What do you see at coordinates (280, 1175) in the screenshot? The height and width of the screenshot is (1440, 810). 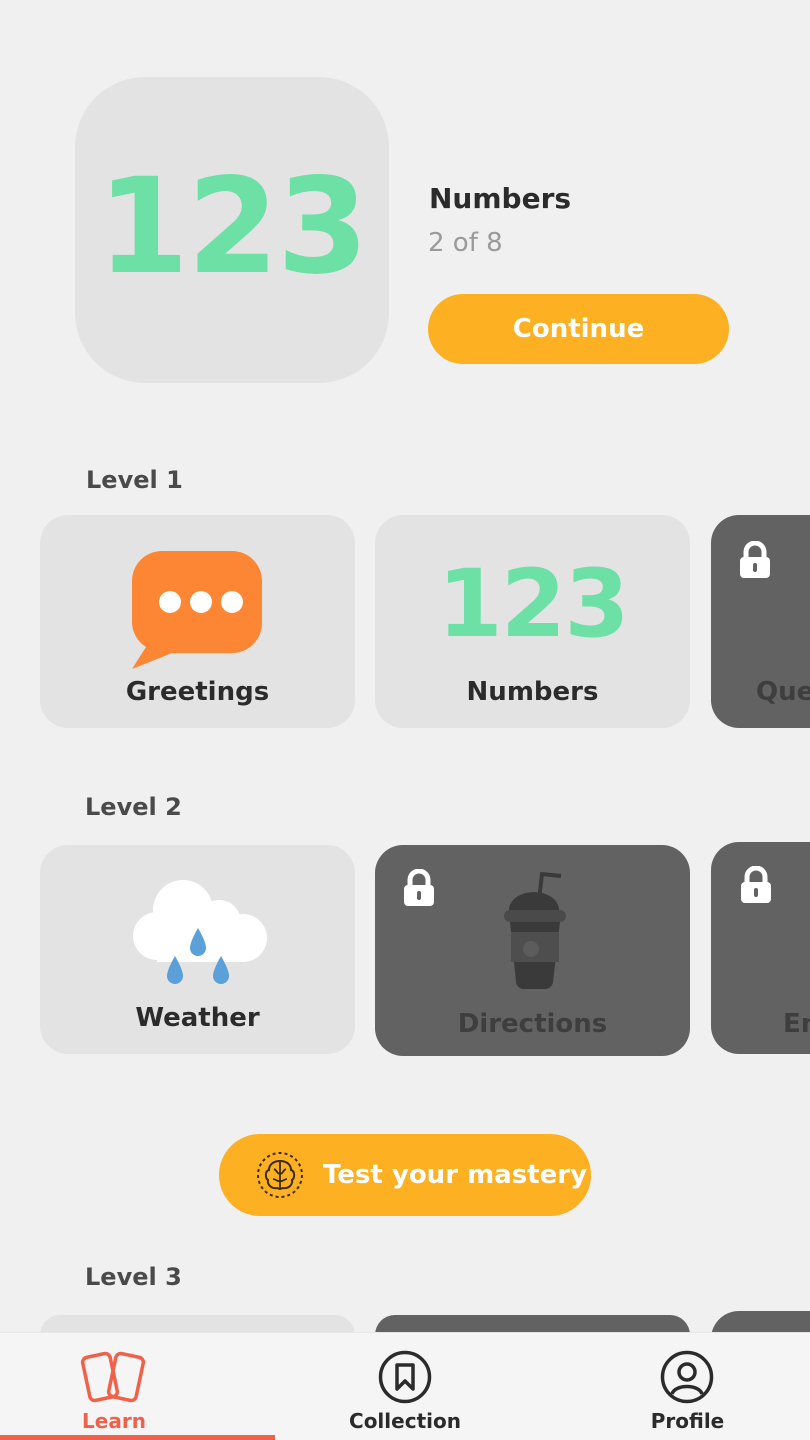 I see `brain-icon` at bounding box center [280, 1175].